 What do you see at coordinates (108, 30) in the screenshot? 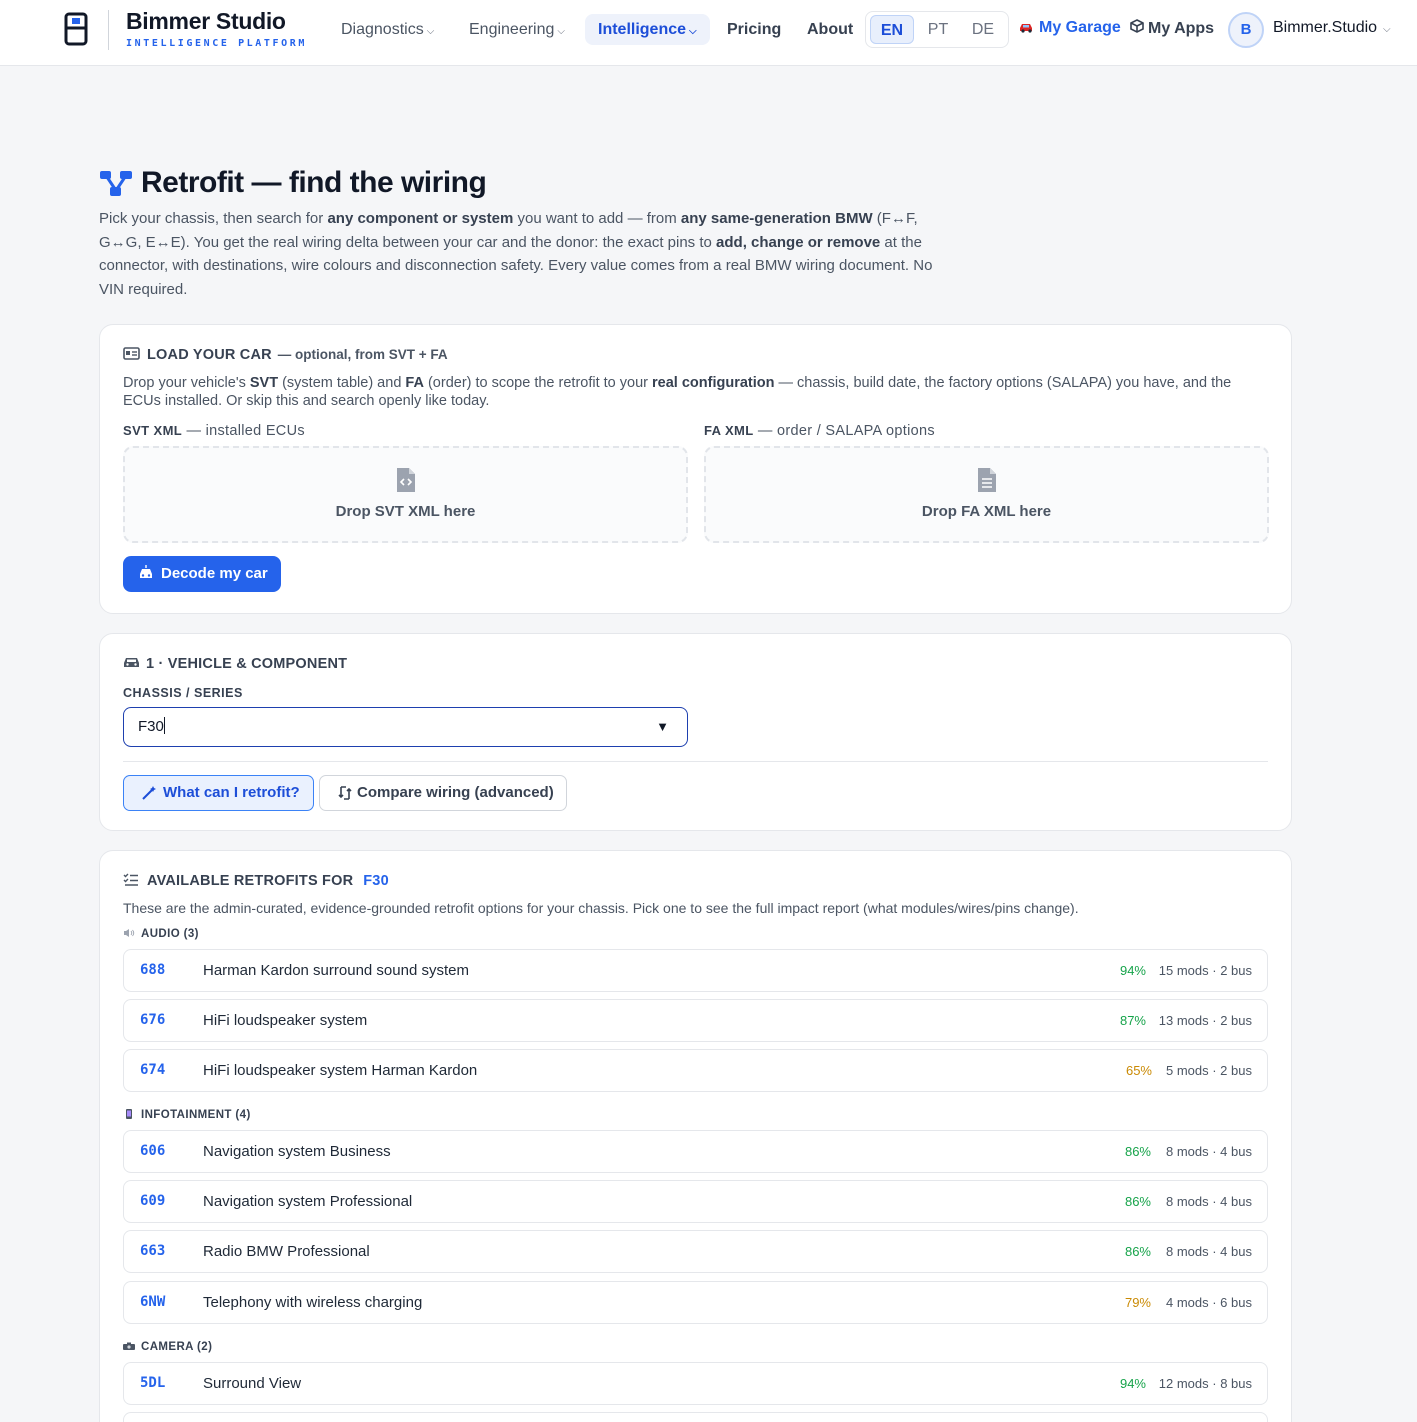
I see `logo-divider` at bounding box center [108, 30].